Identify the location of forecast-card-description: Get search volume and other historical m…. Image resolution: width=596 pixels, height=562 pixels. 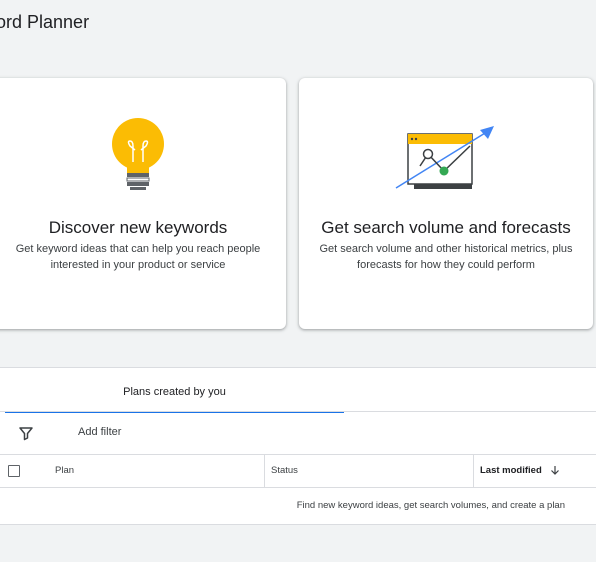
(446, 257).